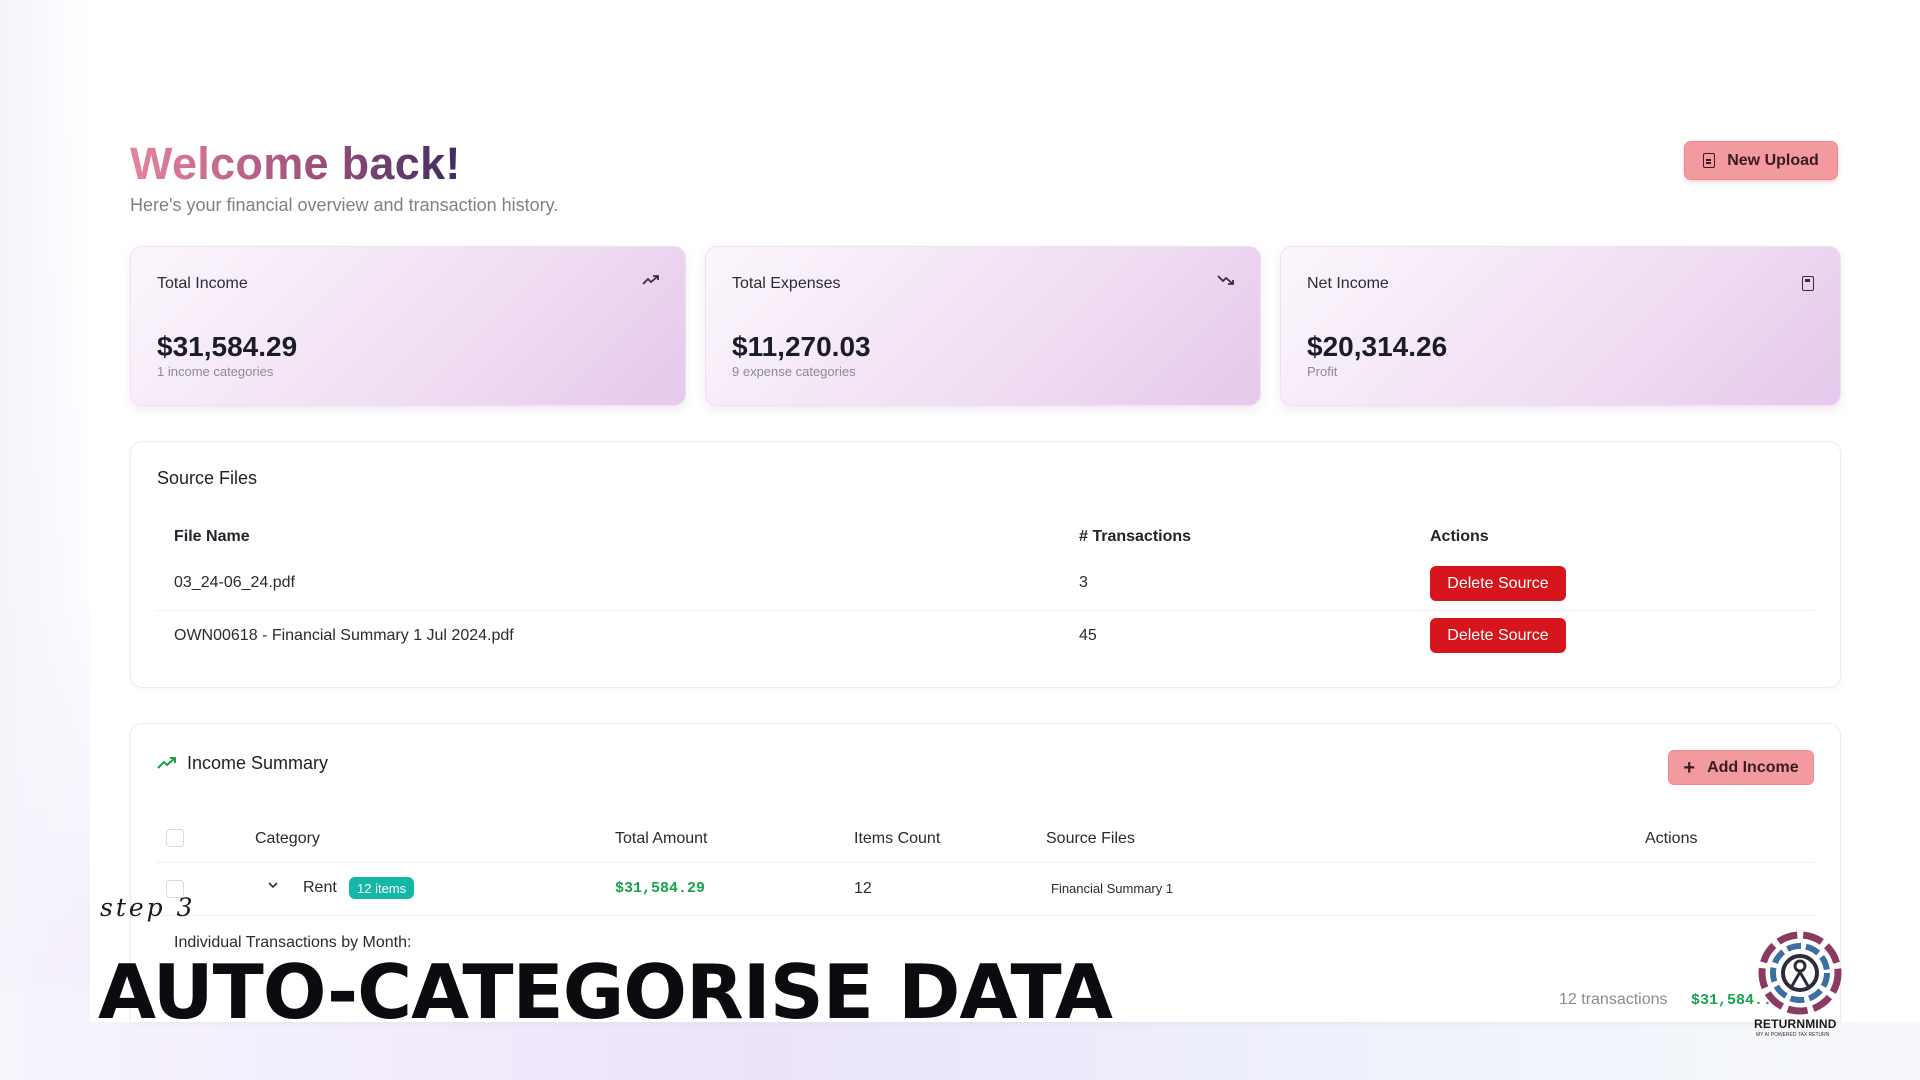  What do you see at coordinates (1135, 536) in the screenshot?
I see `column-transactions: # Transactions` at bounding box center [1135, 536].